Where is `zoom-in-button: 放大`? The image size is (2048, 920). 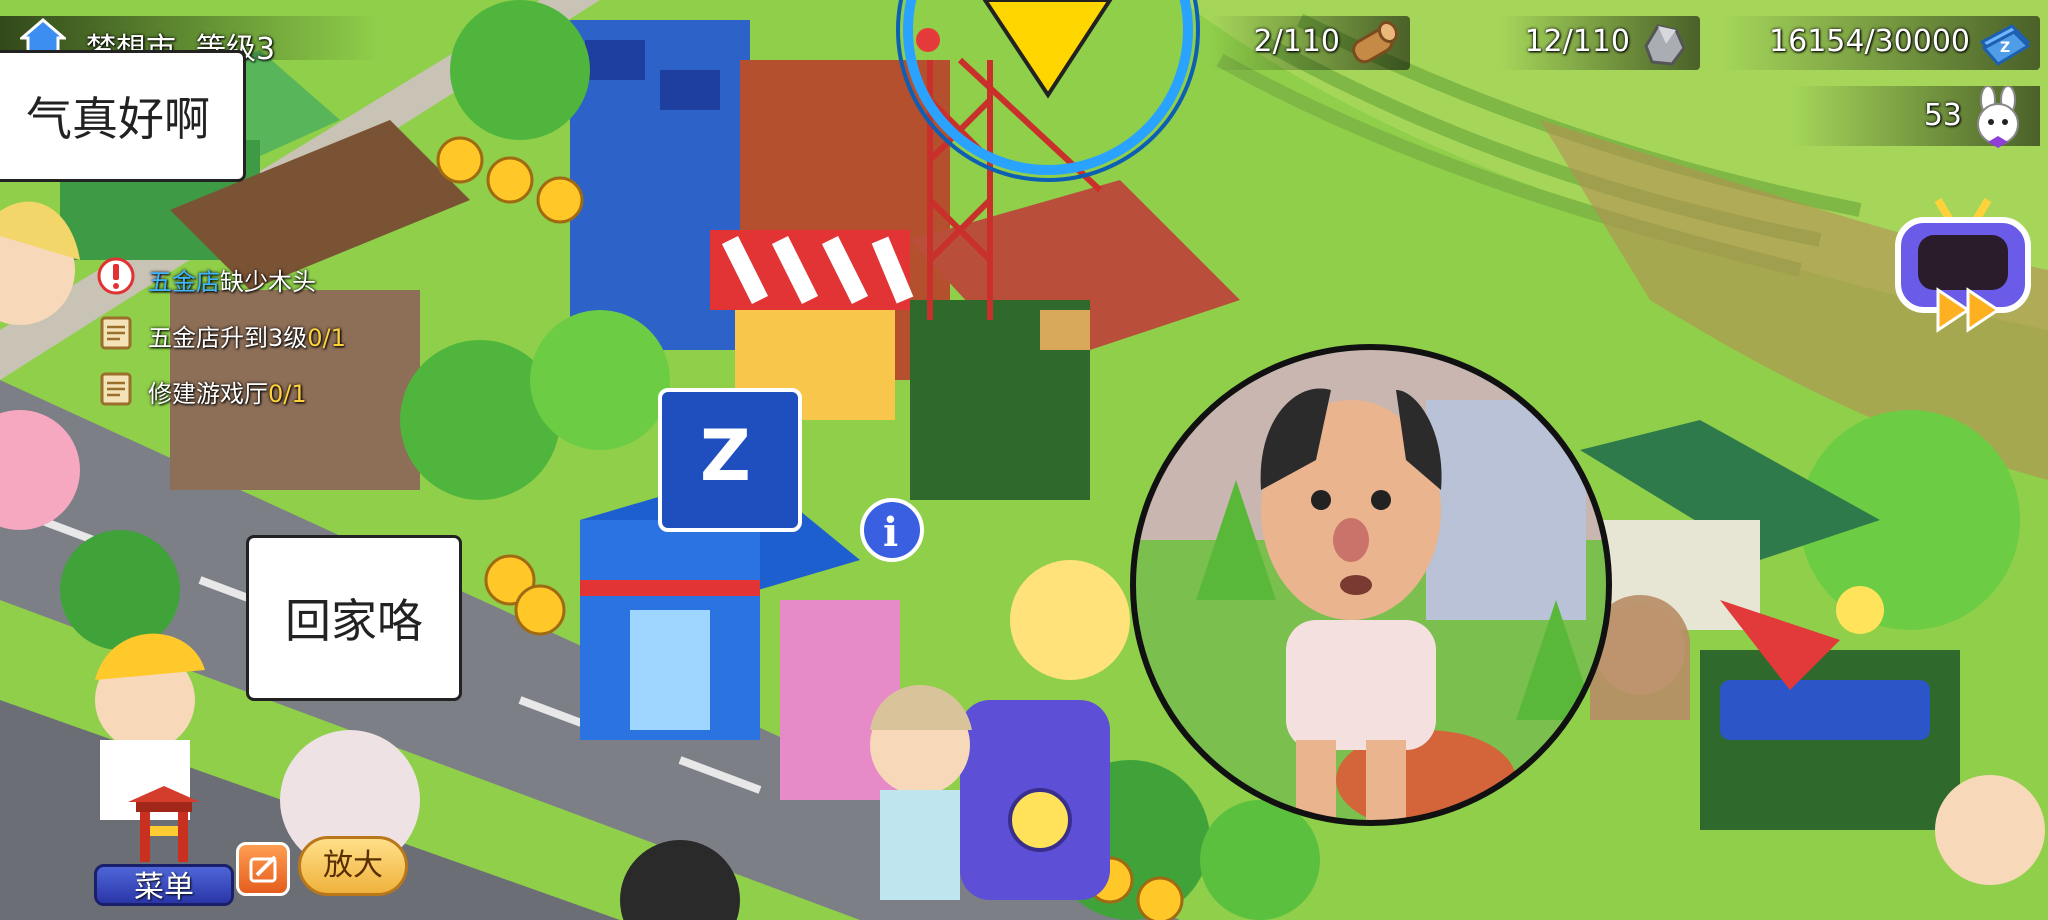 zoom-in-button: 放大 is located at coordinates (353, 866).